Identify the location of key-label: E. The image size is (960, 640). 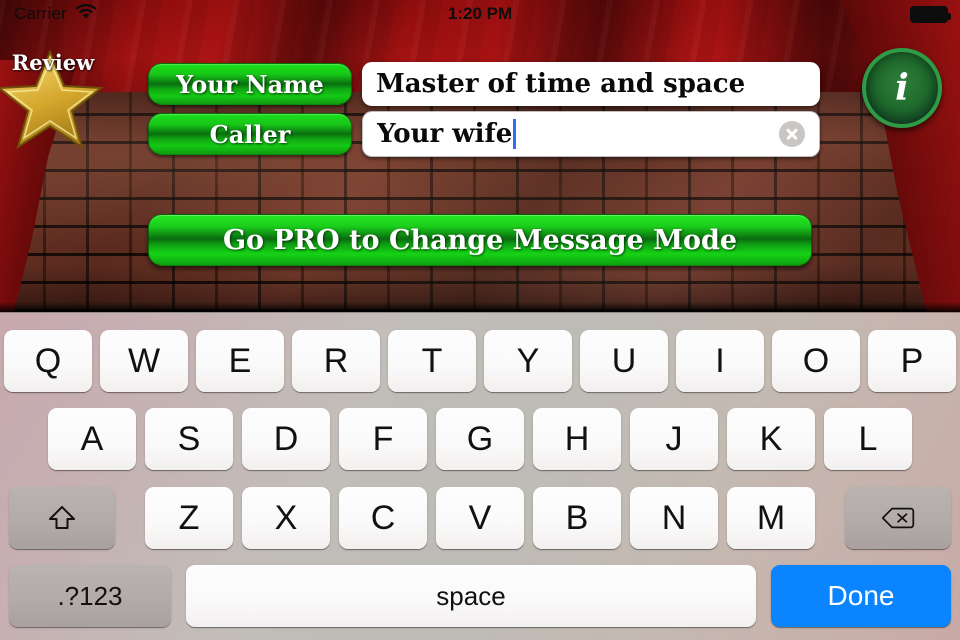
(240, 361).